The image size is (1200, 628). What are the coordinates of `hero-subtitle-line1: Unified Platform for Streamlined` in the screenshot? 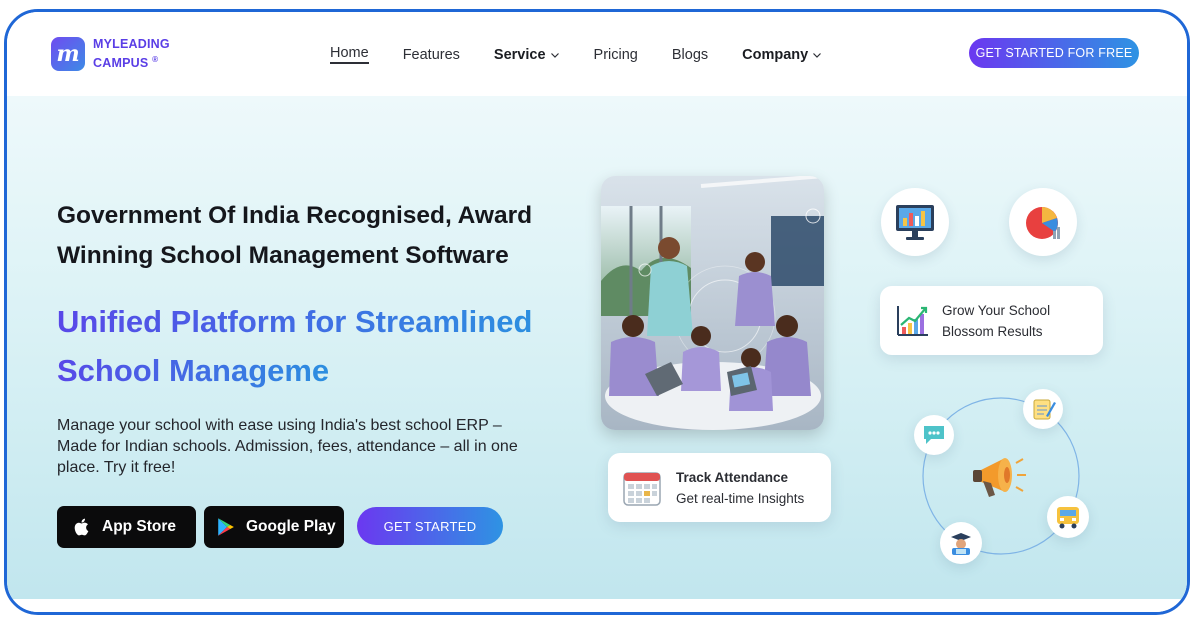 It's located at (295, 321).